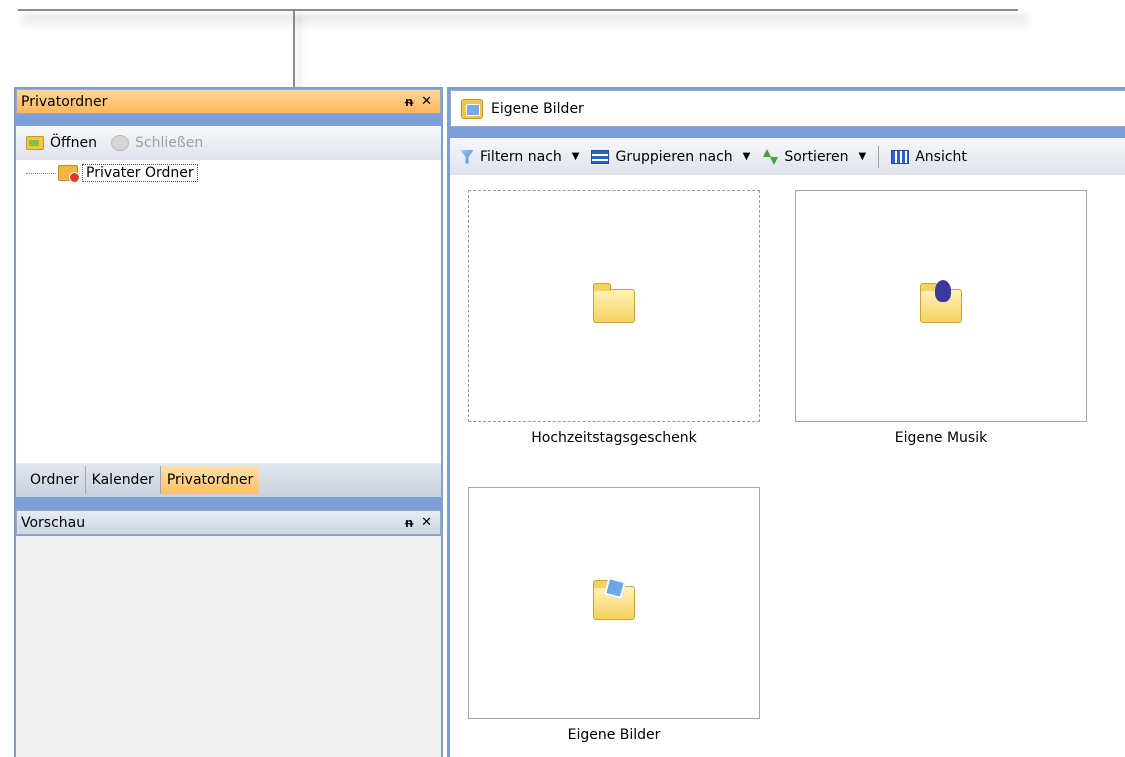  What do you see at coordinates (941, 438) in the screenshot?
I see `tile-label: Eigene Musik` at bounding box center [941, 438].